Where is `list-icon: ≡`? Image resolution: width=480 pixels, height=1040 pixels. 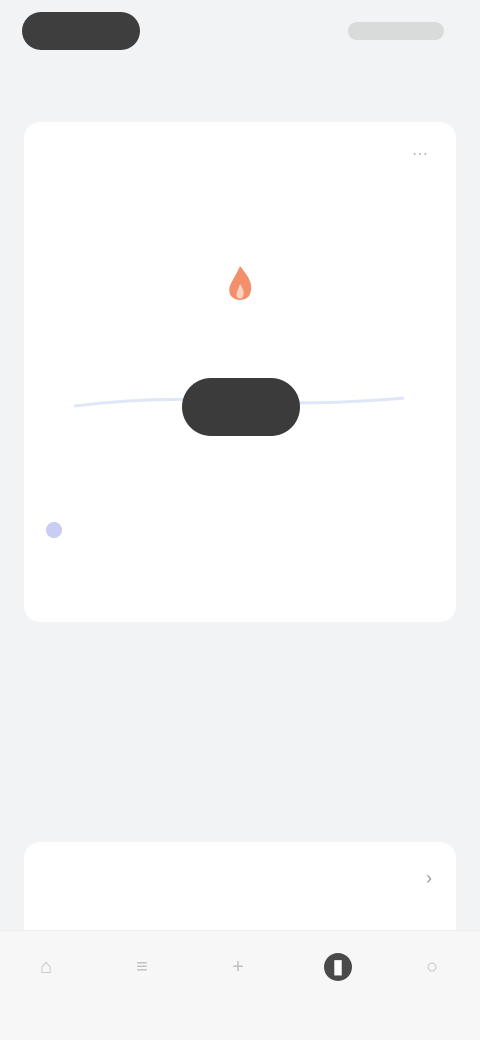
list-icon: ≡ is located at coordinates (142, 967).